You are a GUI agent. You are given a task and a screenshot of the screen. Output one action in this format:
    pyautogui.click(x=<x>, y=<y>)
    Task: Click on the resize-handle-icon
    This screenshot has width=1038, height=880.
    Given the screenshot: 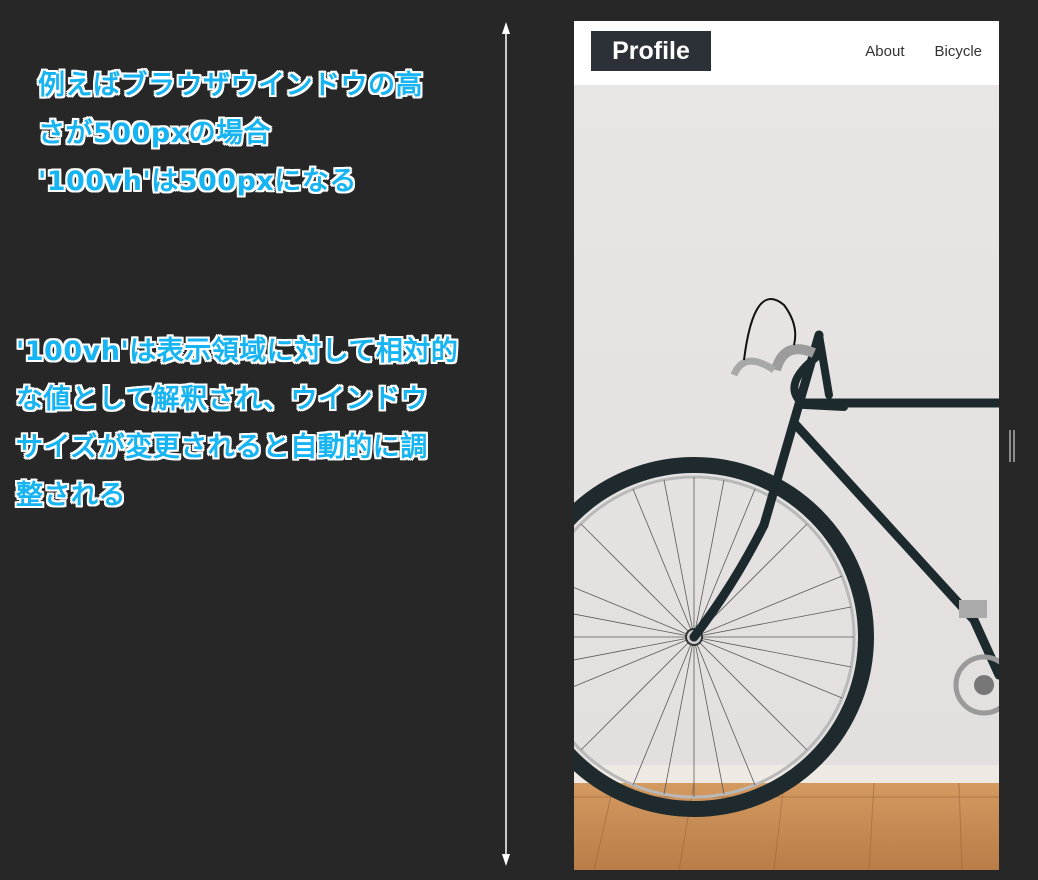 What is the action you would take?
    pyautogui.click(x=1012, y=446)
    